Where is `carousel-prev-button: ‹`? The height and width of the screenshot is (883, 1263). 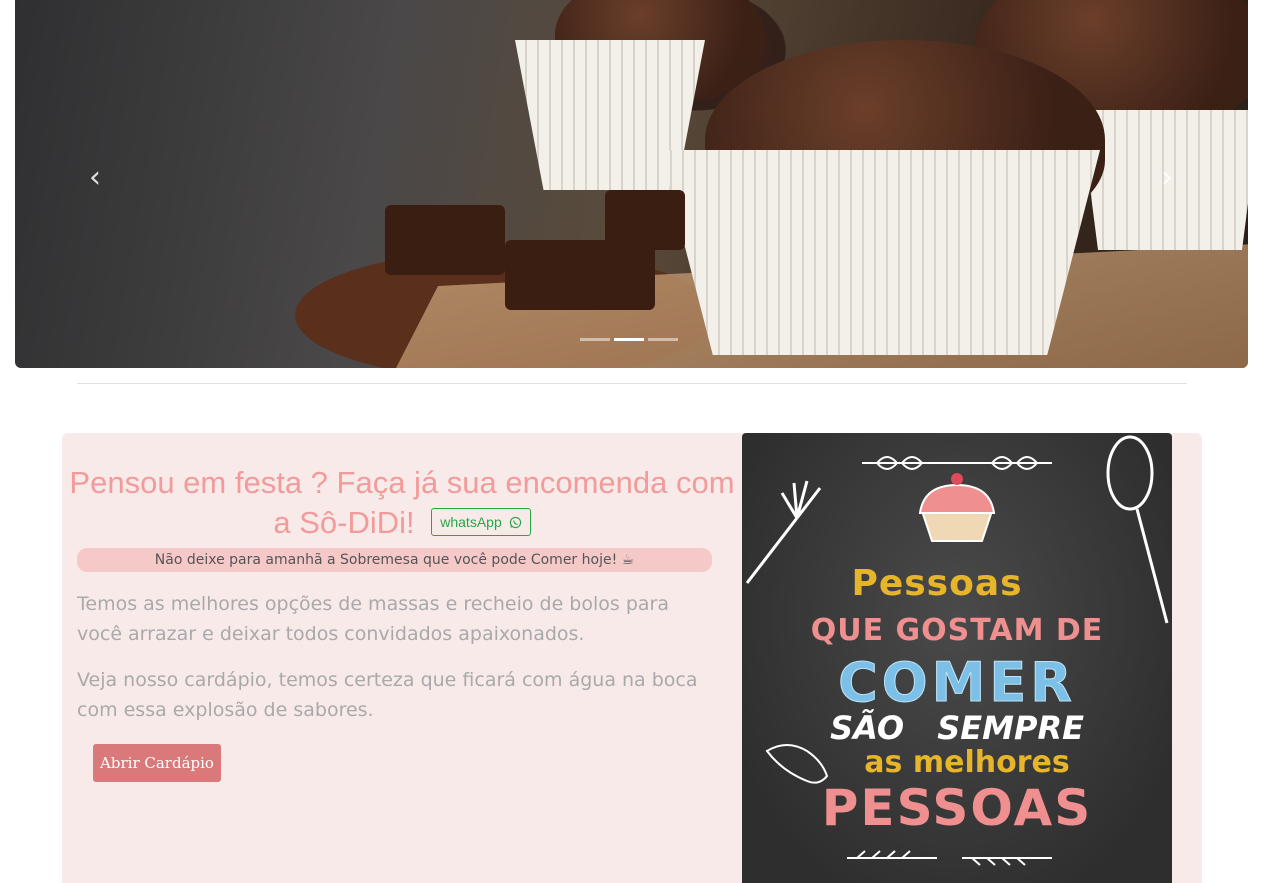
carousel-prev-button: ‹ is located at coordinates (95, 178).